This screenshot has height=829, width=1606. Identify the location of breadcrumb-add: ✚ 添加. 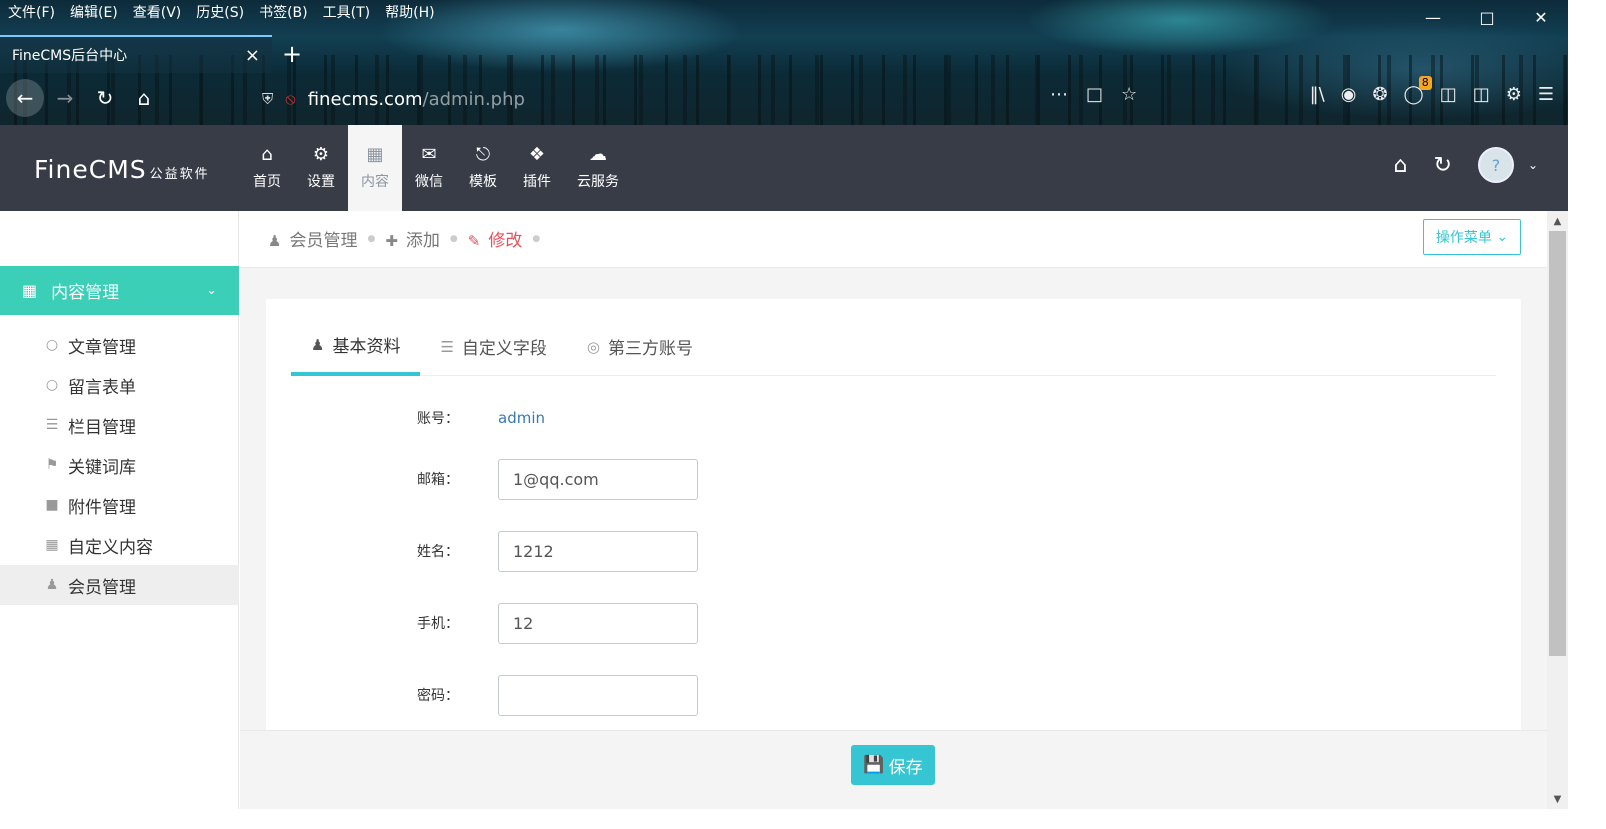
(412, 238).